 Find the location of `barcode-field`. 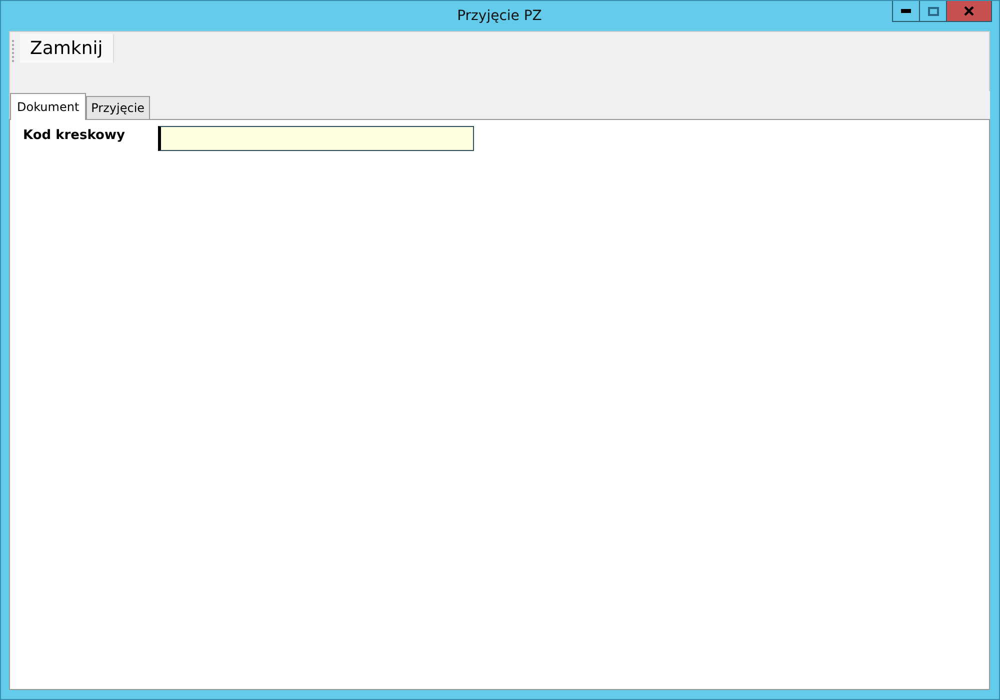

barcode-field is located at coordinates (316, 138).